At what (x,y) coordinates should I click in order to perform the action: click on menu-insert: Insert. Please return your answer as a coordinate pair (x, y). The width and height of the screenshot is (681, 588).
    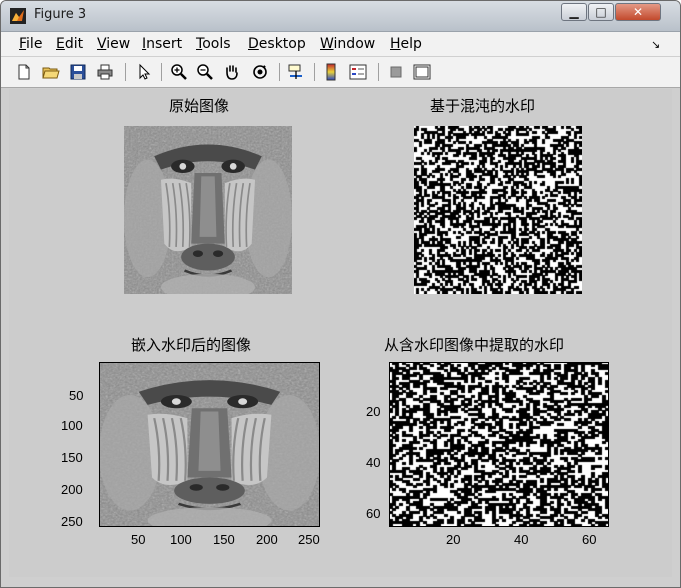
    Looking at the image, I should click on (162, 44).